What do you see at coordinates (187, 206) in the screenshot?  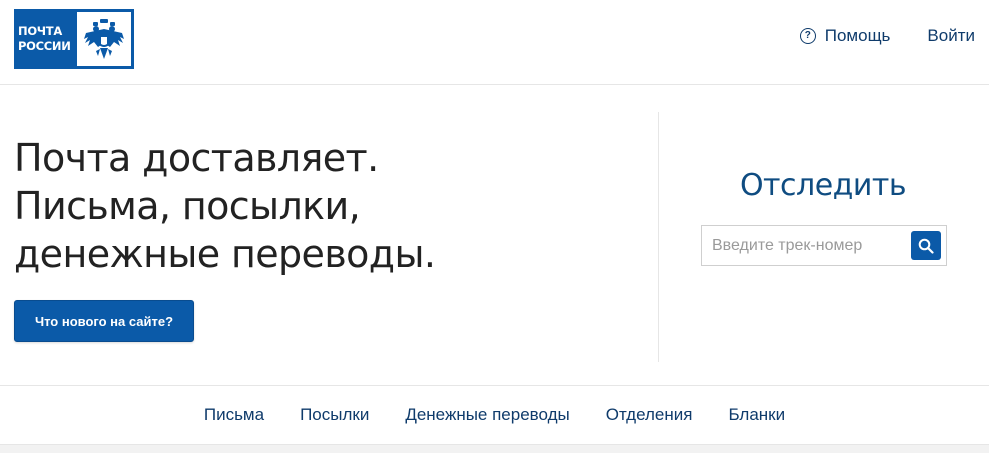 I see `headline-line-2: Письма, посылки,` at bounding box center [187, 206].